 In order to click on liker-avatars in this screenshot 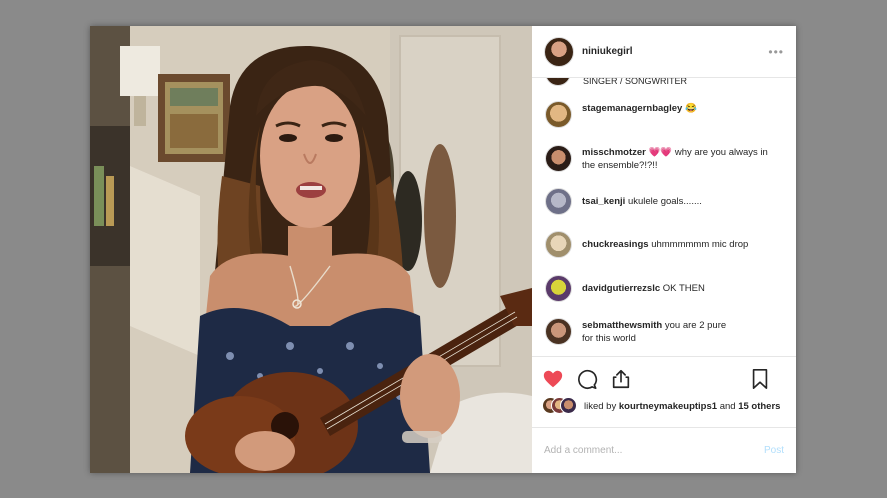, I will do `click(560, 406)`.